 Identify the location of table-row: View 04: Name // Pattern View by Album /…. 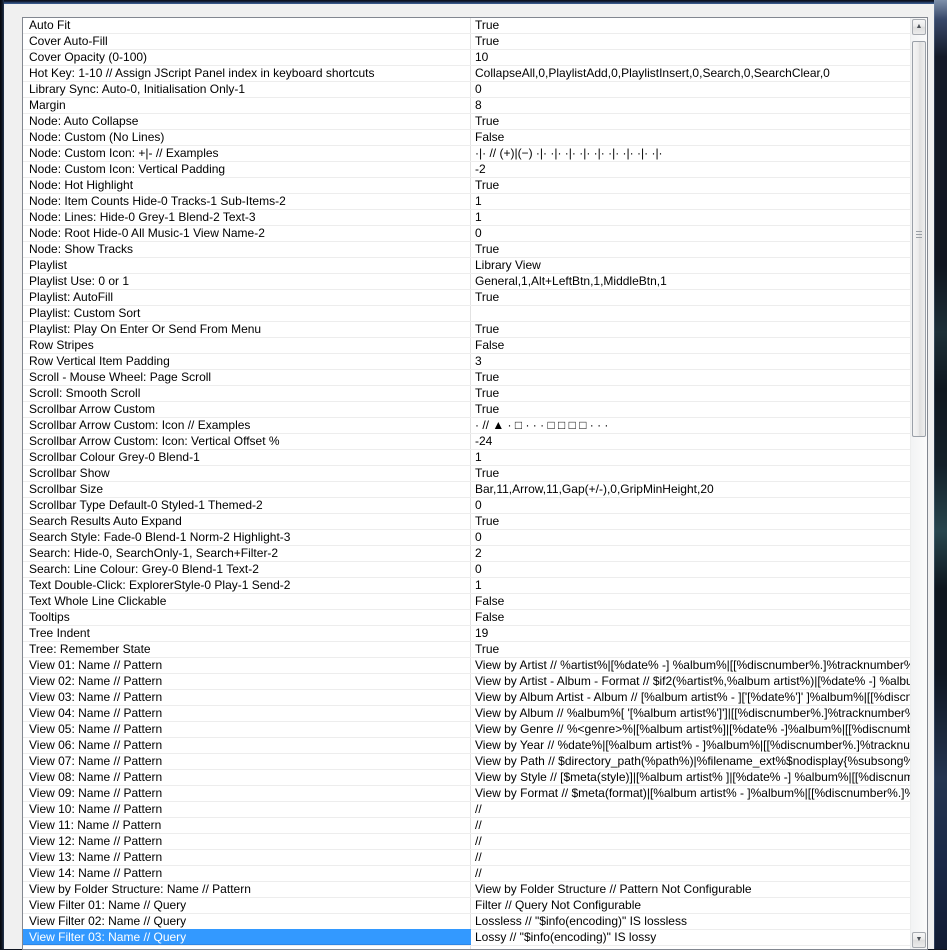
(466, 714).